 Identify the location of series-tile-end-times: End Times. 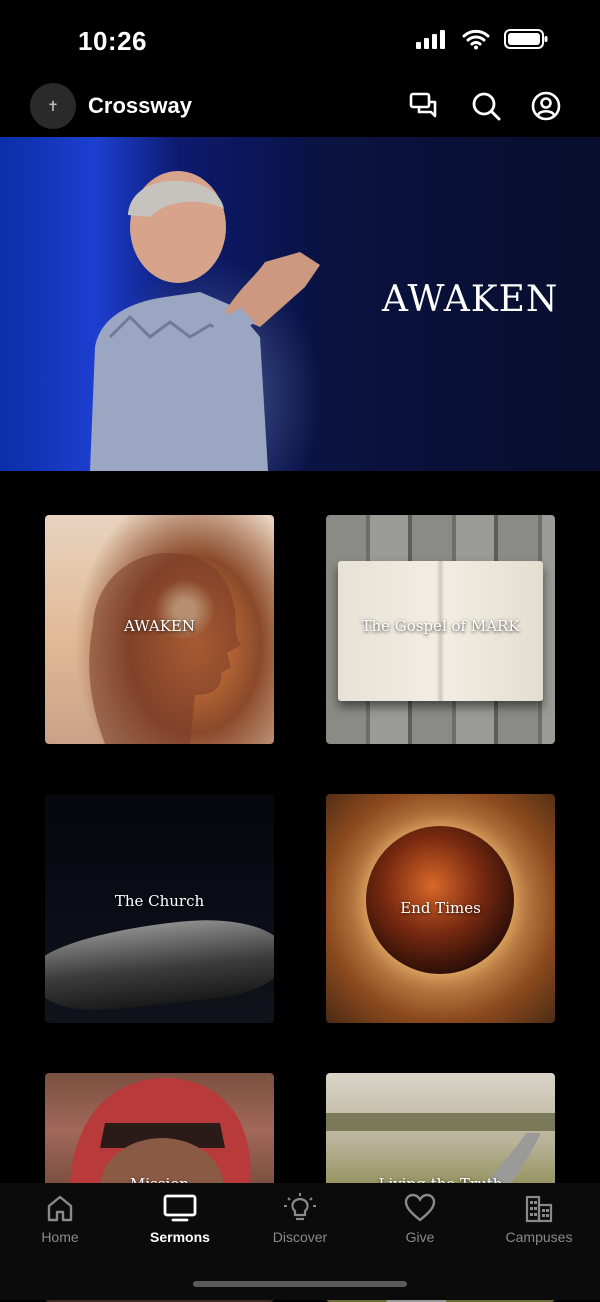
(440, 908).